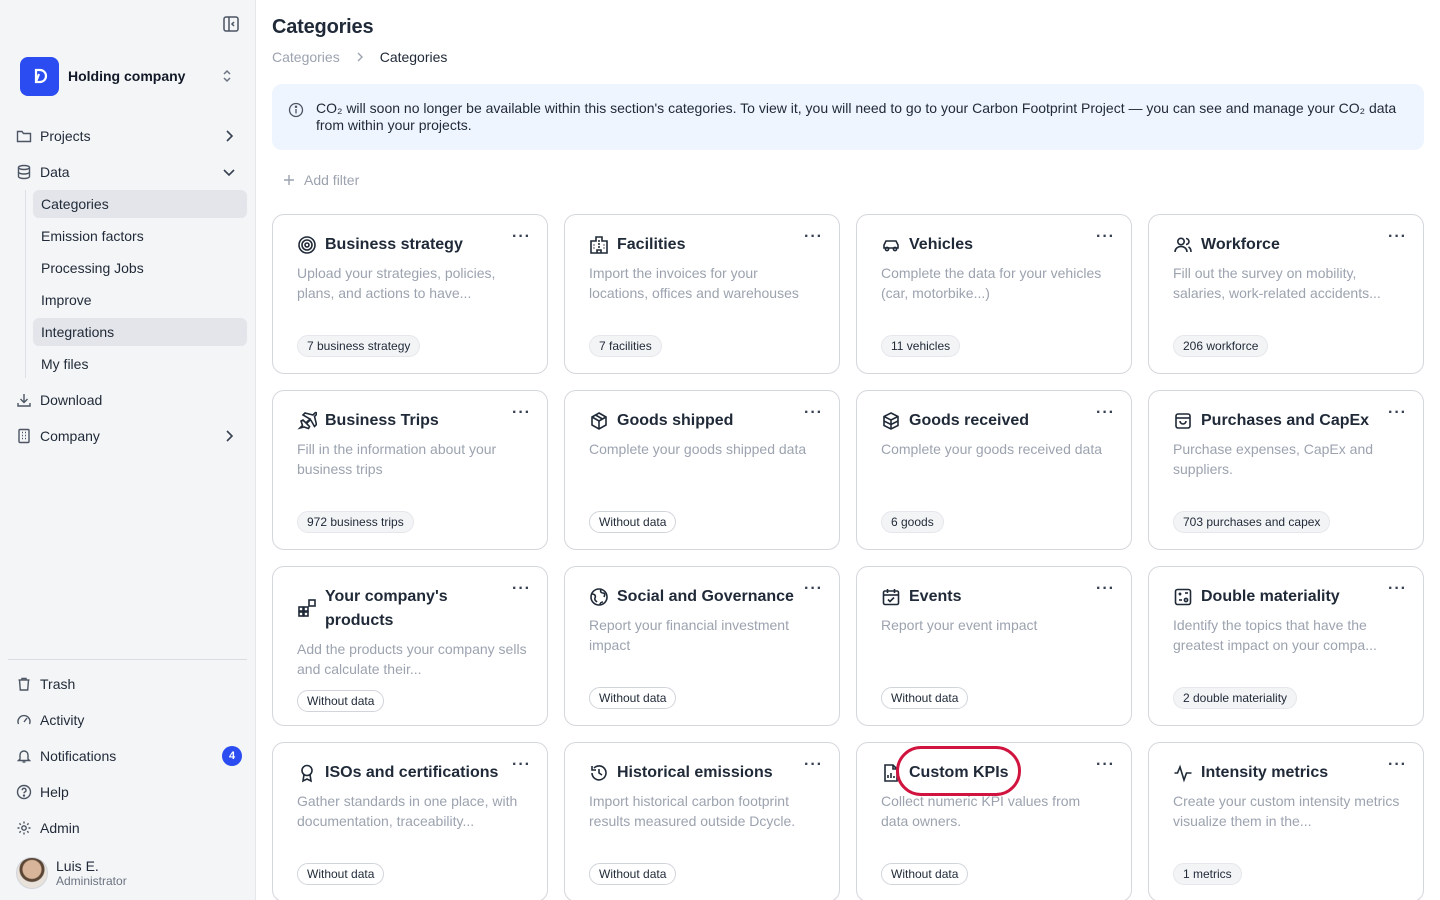  Describe the element at coordinates (359, 346) in the screenshot. I see `card-count-badge: 7 business strategy` at that location.